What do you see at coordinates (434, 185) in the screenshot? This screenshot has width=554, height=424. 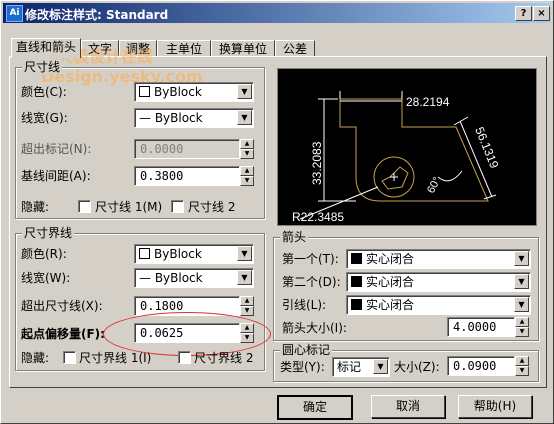 I see `dim-angle-text: 60°` at bounding box center [434, 185].